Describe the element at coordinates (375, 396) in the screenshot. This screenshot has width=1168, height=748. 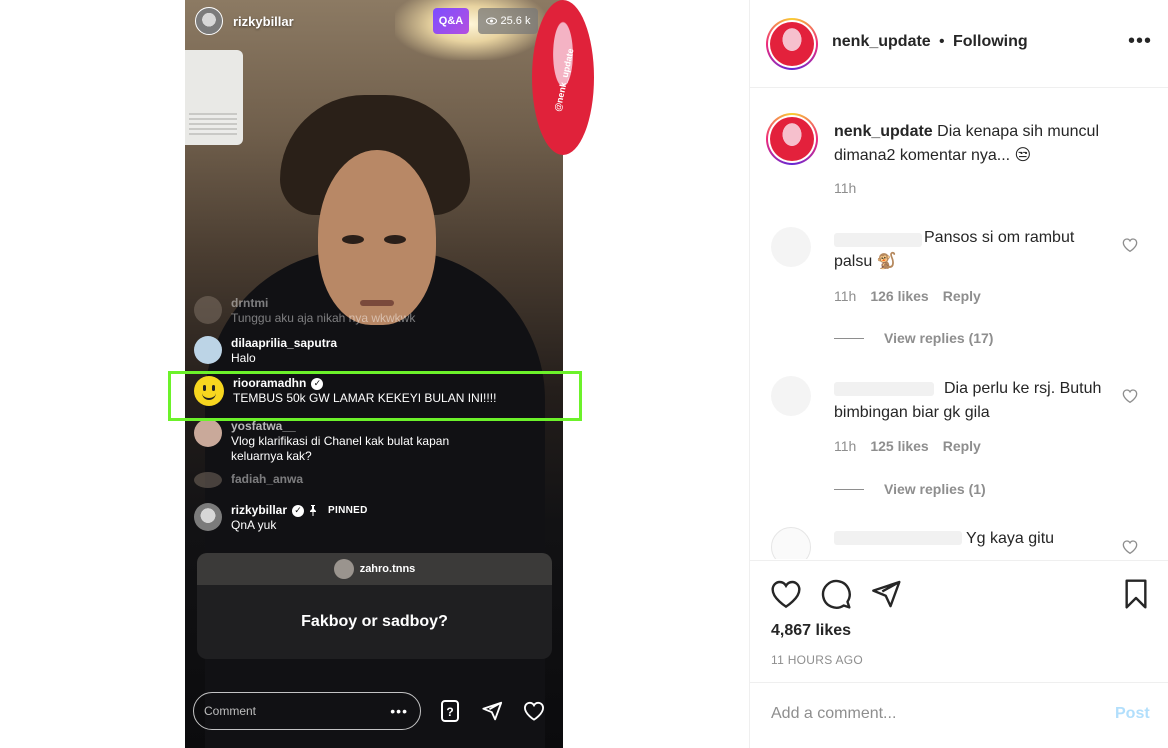
I see `highlight-box` at that location.